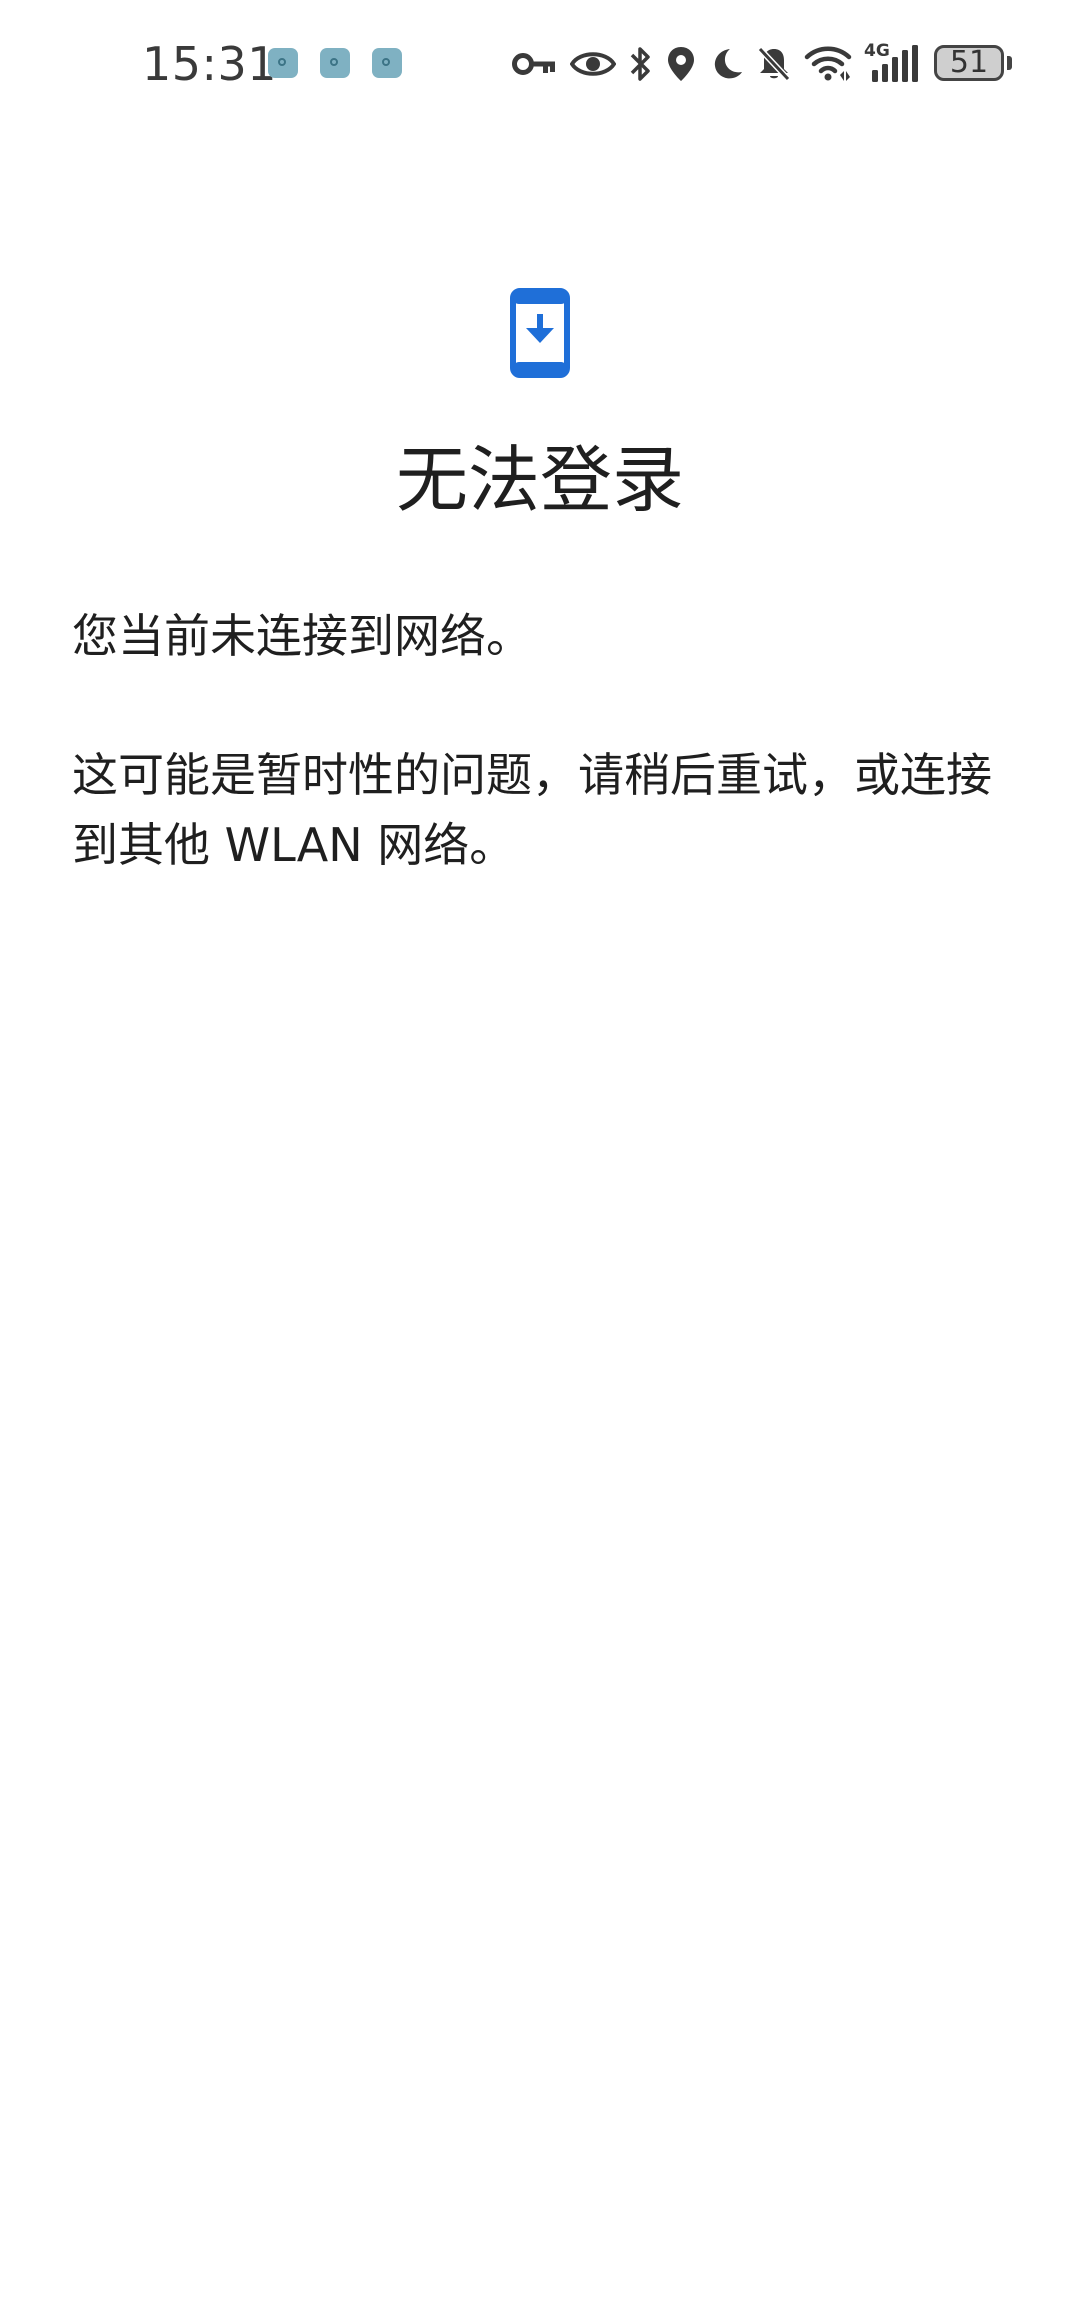  I want to click on retry-hint-message: 这可能是暂时性的问题，请稍后重试，或连接到其他 WLAN 网络。, so click(532, 810).